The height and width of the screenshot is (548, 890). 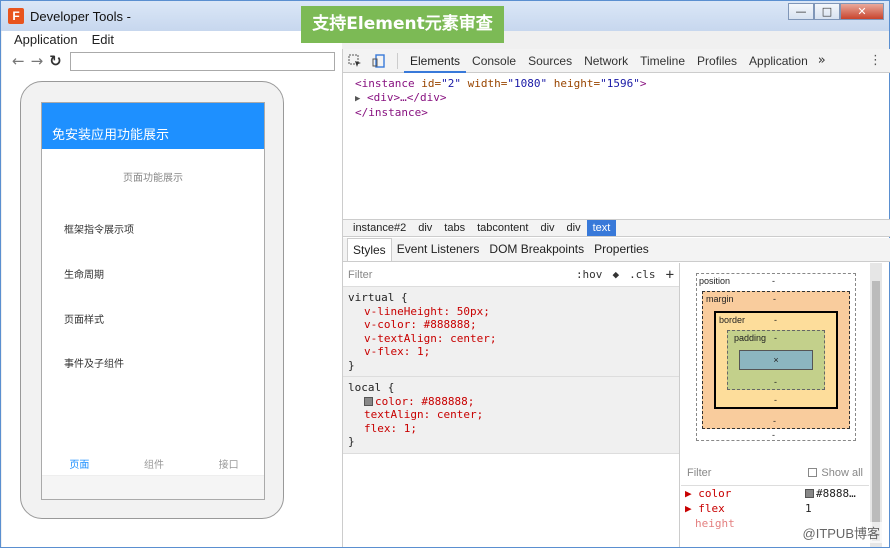 What do you see at coordinates (513, 298) in the screenshot?
I see `rule-selector: virtual {` at bounding box center [513, 298].